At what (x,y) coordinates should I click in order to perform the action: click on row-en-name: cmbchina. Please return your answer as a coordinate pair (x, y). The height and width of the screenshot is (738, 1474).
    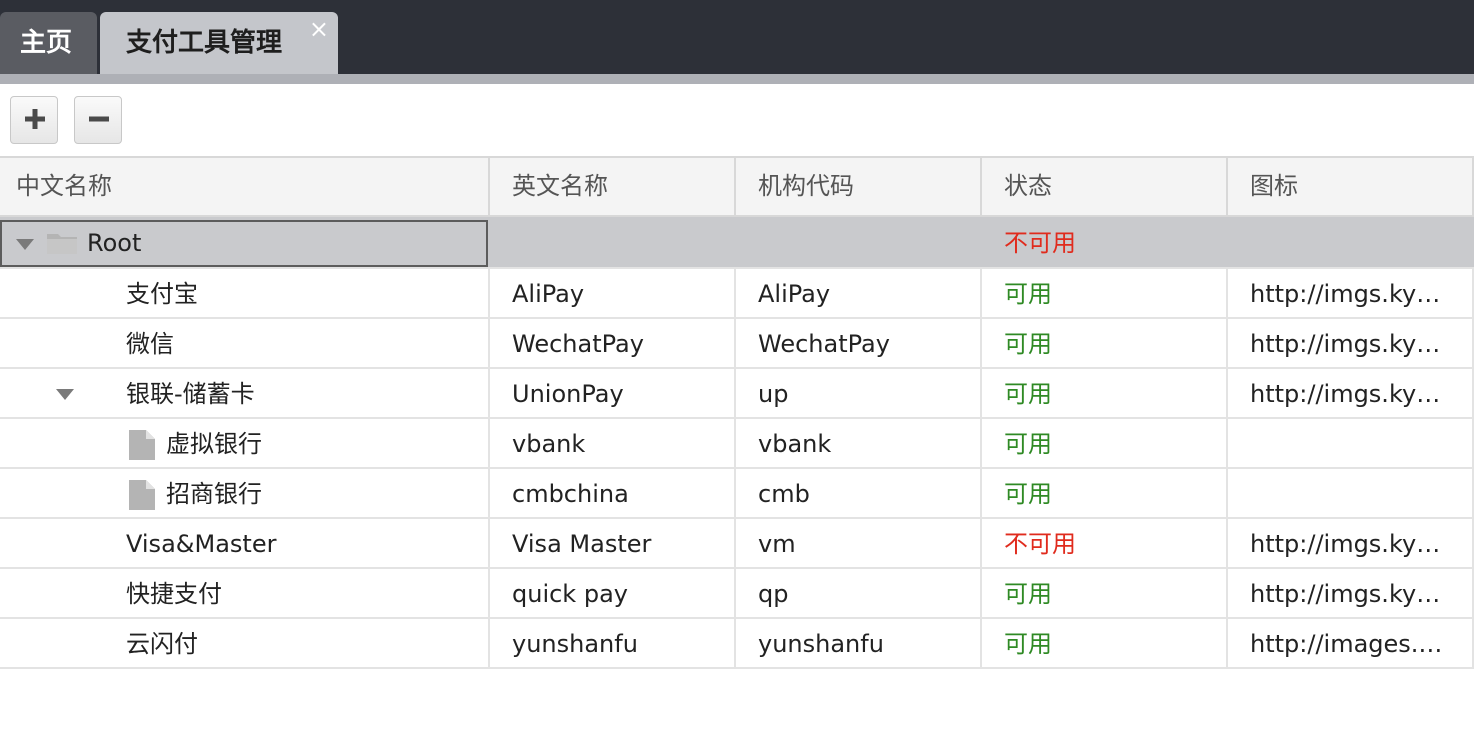
    Looking at the image, I should click on (613, 493).